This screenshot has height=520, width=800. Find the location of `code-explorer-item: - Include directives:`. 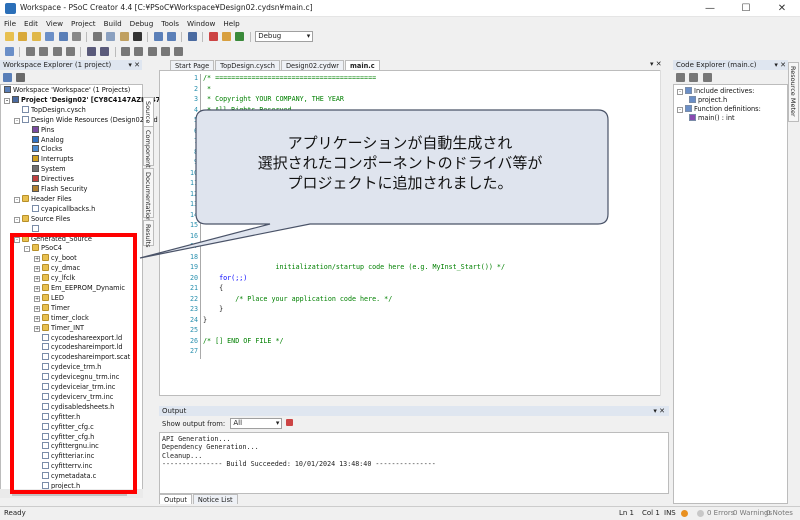

code-explorer-item: - Include directives: is located at coordinates (715, 91).